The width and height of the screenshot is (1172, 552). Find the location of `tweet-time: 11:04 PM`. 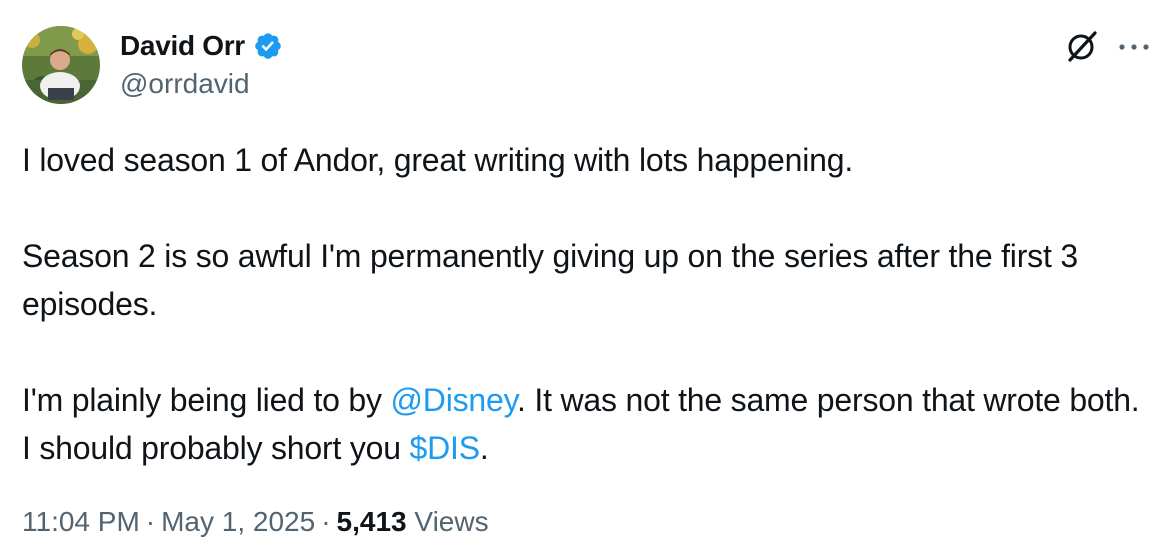

tweet-time: 11:04 PM is located at coordinates (81, 521).